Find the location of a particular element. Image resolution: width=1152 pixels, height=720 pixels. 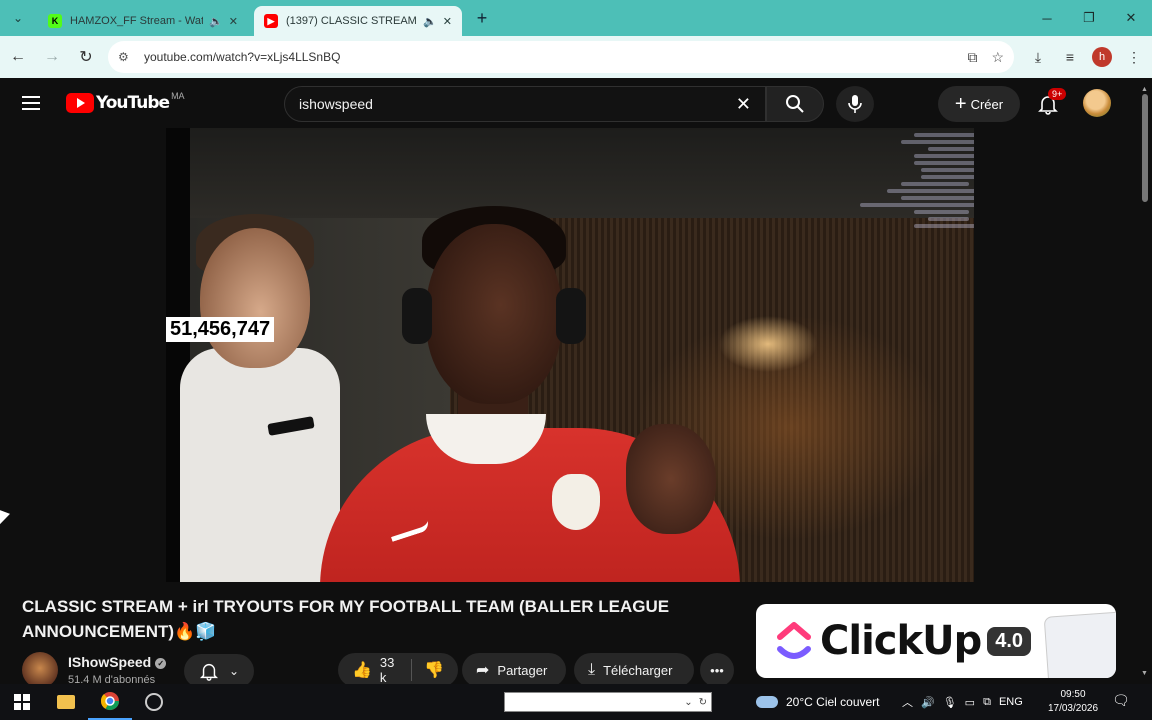

windows-logo-icon is located at coordinates (22, 702).